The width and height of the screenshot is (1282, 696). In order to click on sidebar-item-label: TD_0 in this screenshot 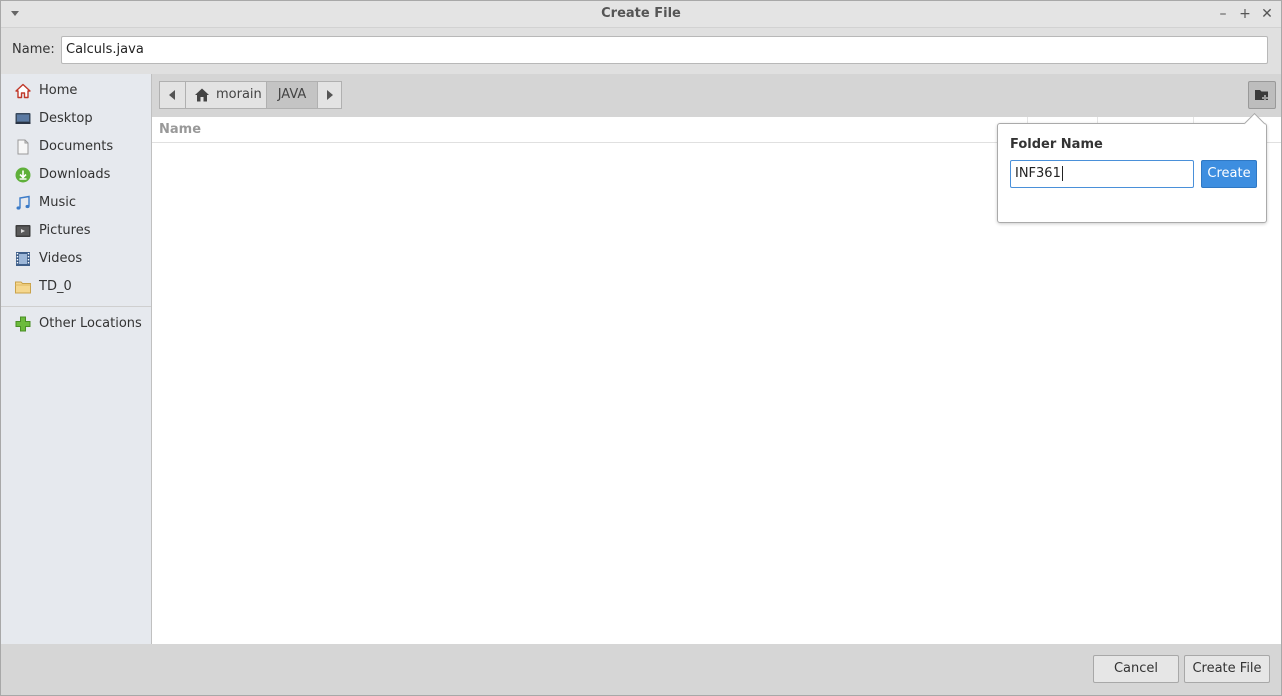, I will do `click(55, 286)`.